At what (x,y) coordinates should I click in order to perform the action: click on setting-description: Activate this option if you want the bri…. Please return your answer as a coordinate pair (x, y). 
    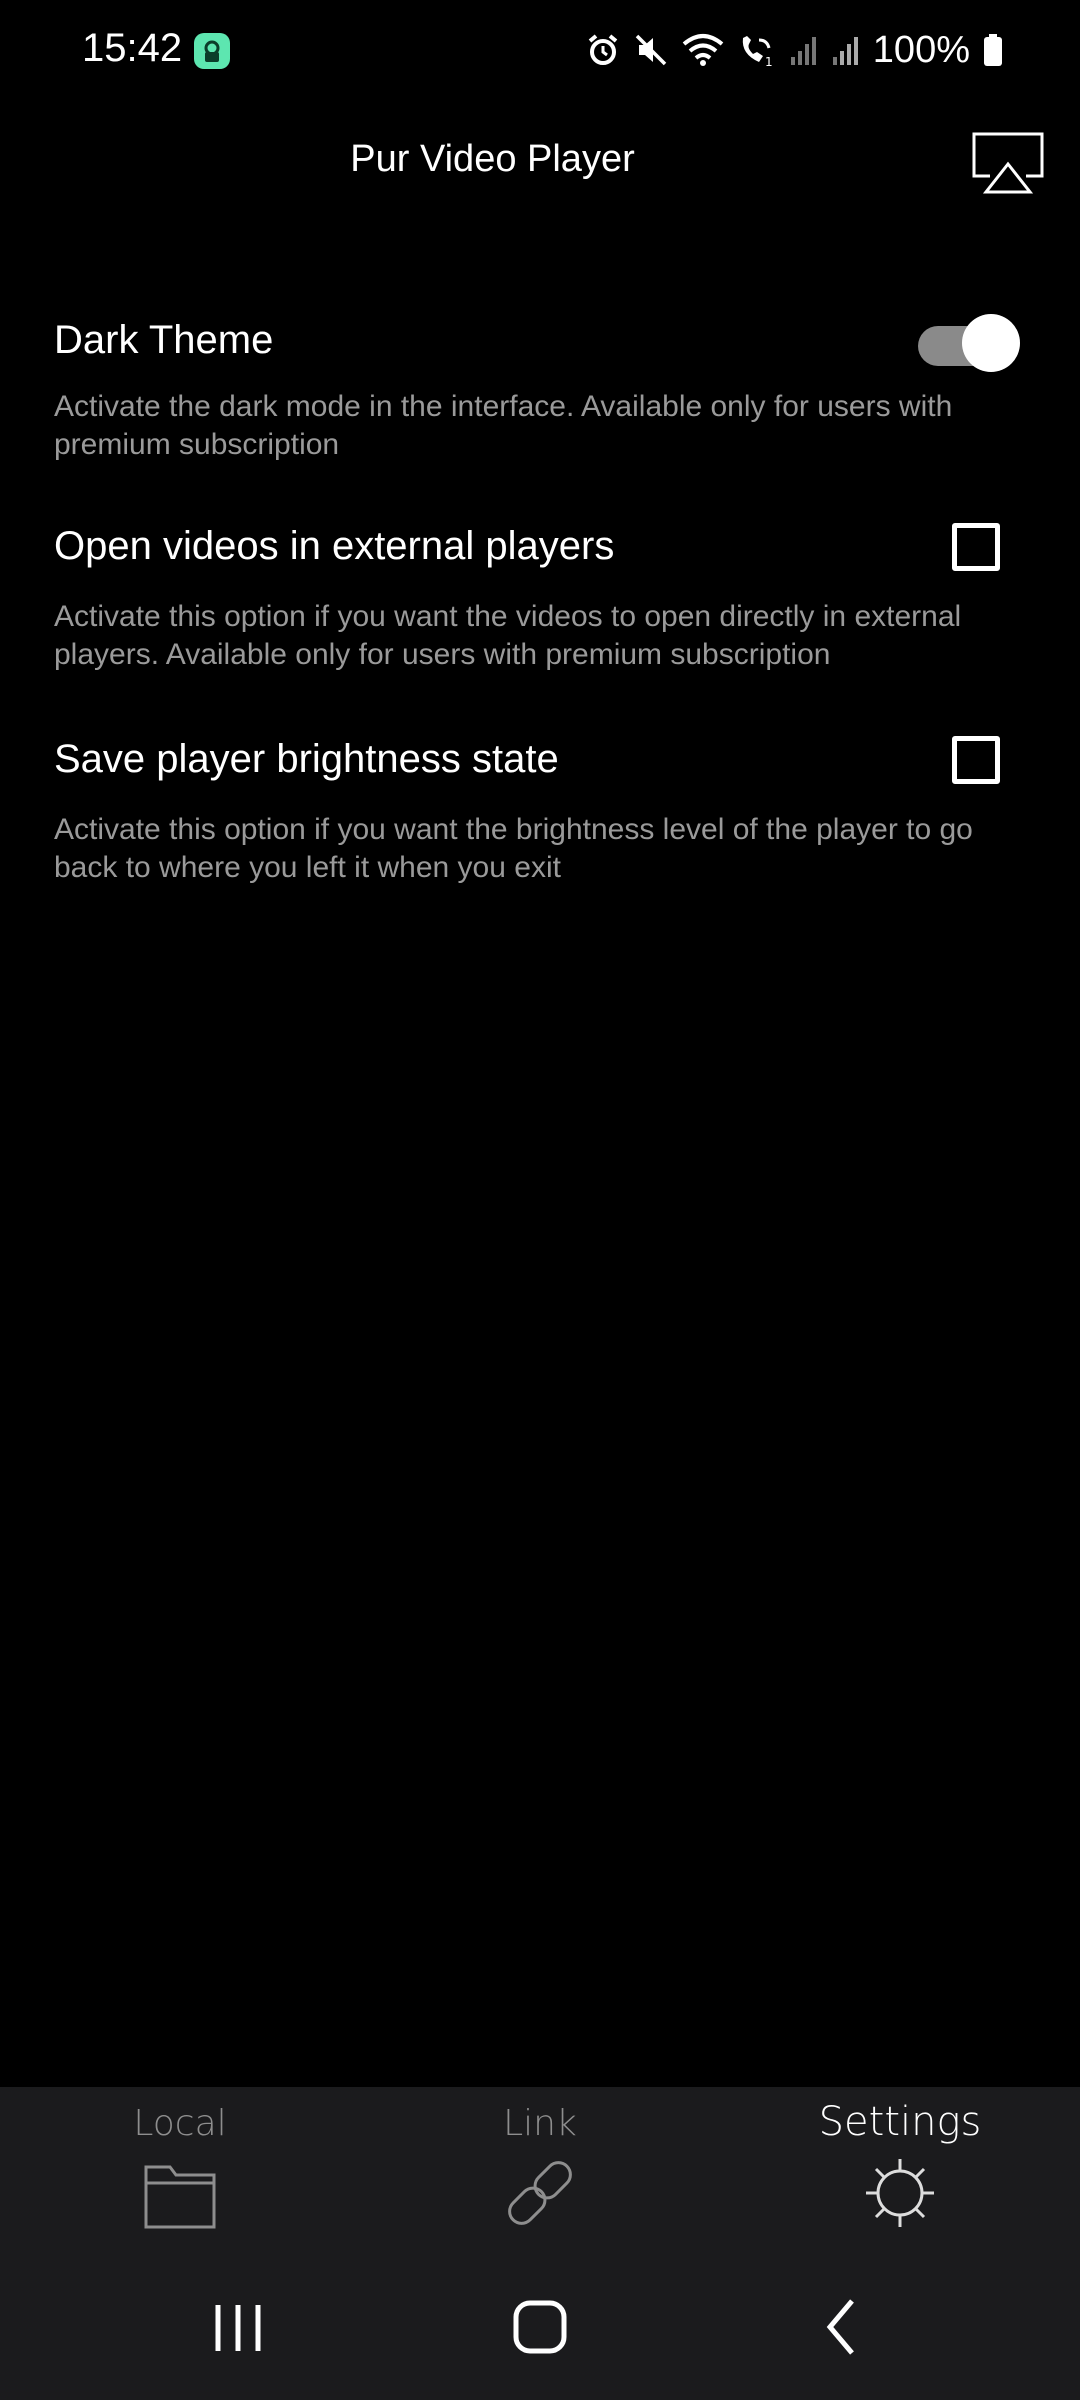
    Looking at the image, I should click on (513, 848).